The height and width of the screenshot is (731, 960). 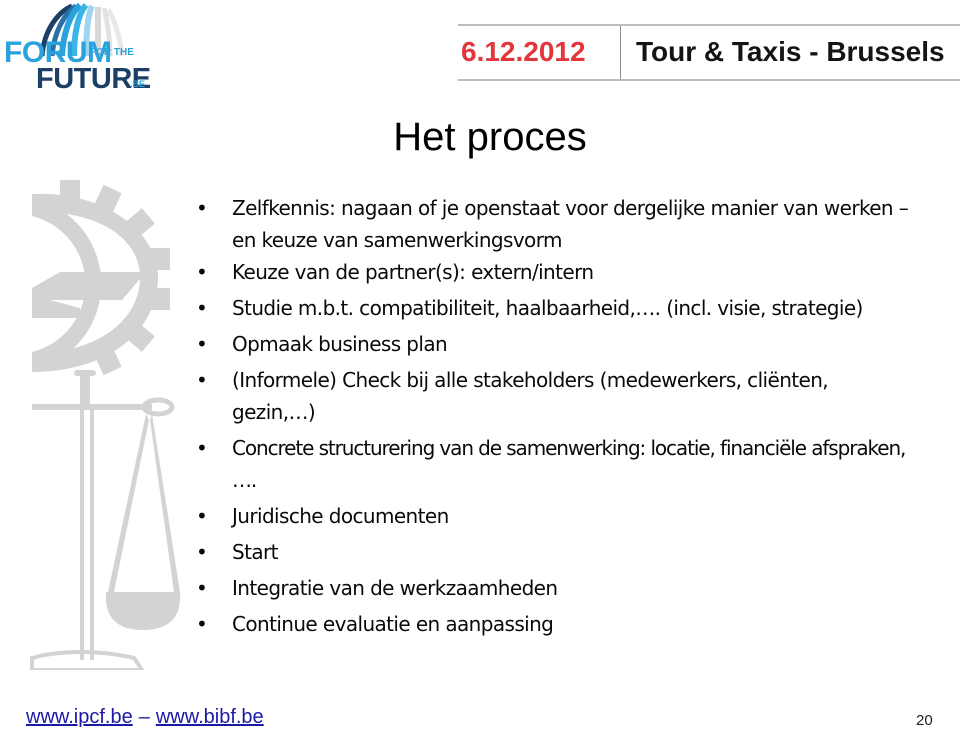 I want to click on list-item-text: Keuze van de partner(s): extern/intern, so click(x=413, y=272).